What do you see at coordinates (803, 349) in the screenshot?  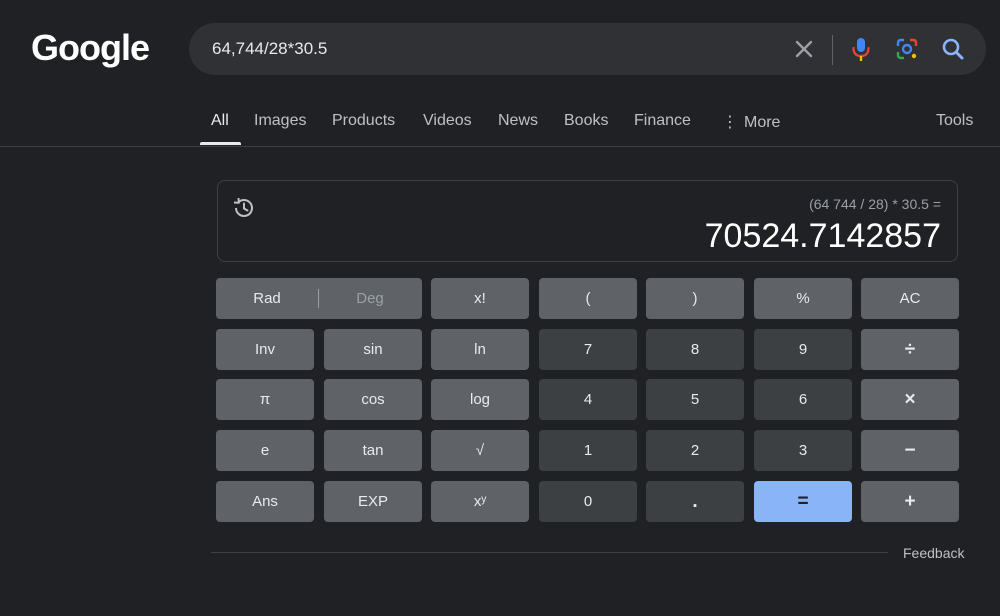 I see `digit-9-key: 9` at bounding box center [803, 349].